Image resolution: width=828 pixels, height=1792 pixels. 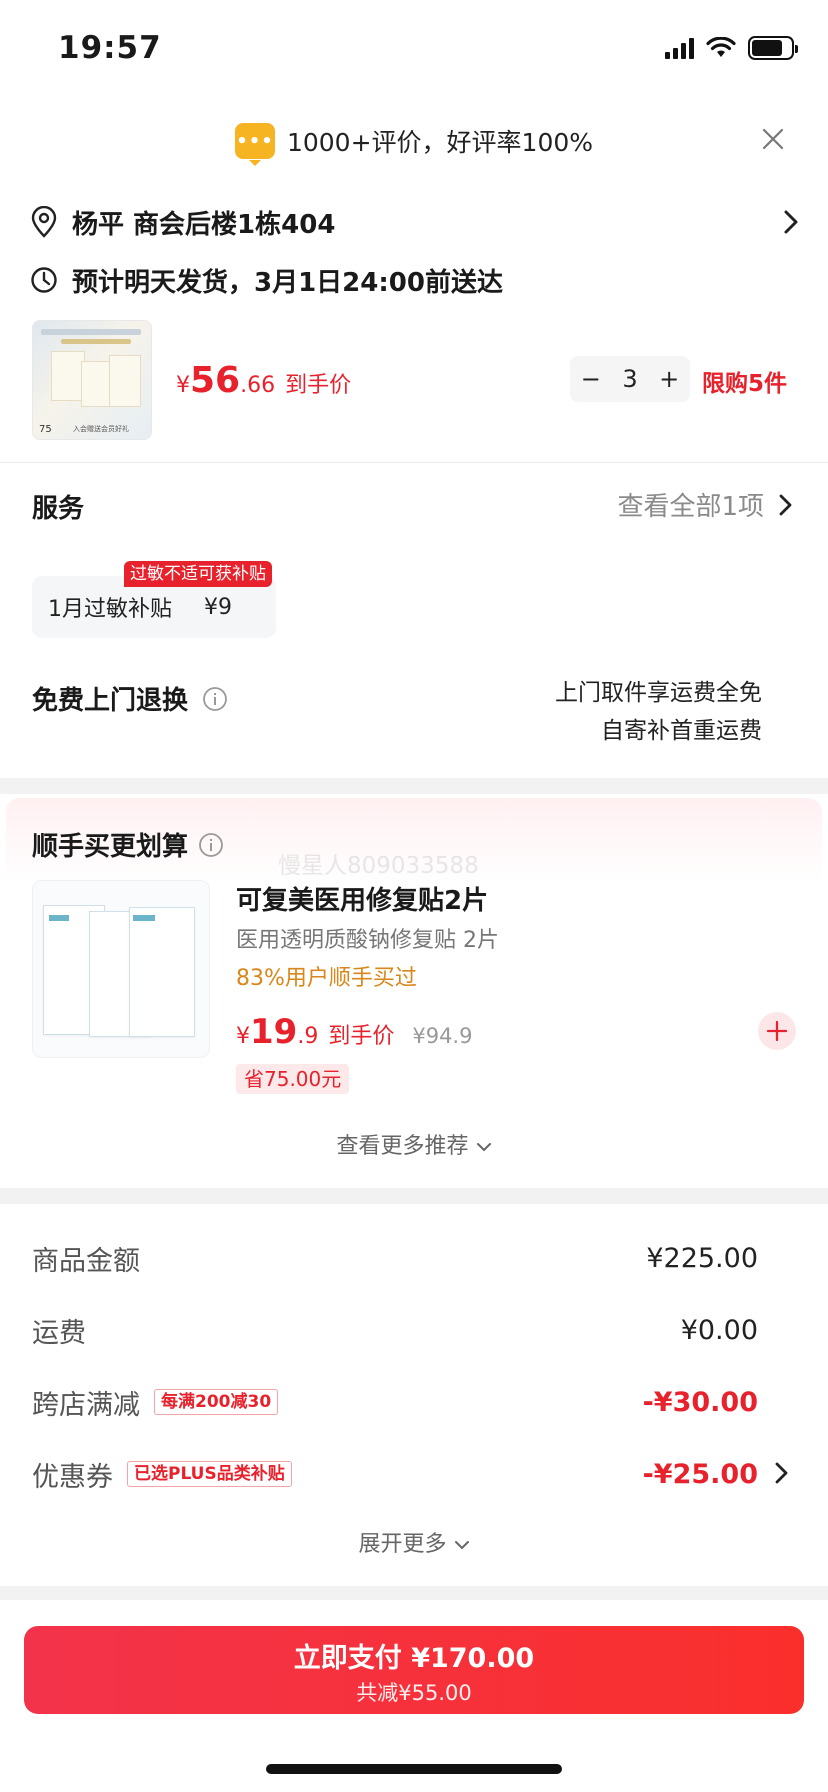 I want to click on home-indicator, so click(x=414, y=1769).